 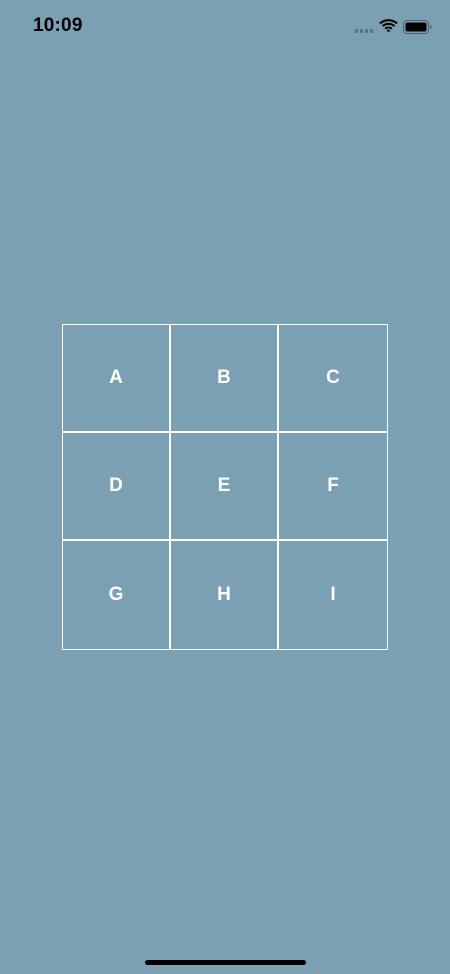 What do you see at coordinates (333, 595) in the screenshot?
I see `grid-cell-i: I` at bounding box center [333, 595].